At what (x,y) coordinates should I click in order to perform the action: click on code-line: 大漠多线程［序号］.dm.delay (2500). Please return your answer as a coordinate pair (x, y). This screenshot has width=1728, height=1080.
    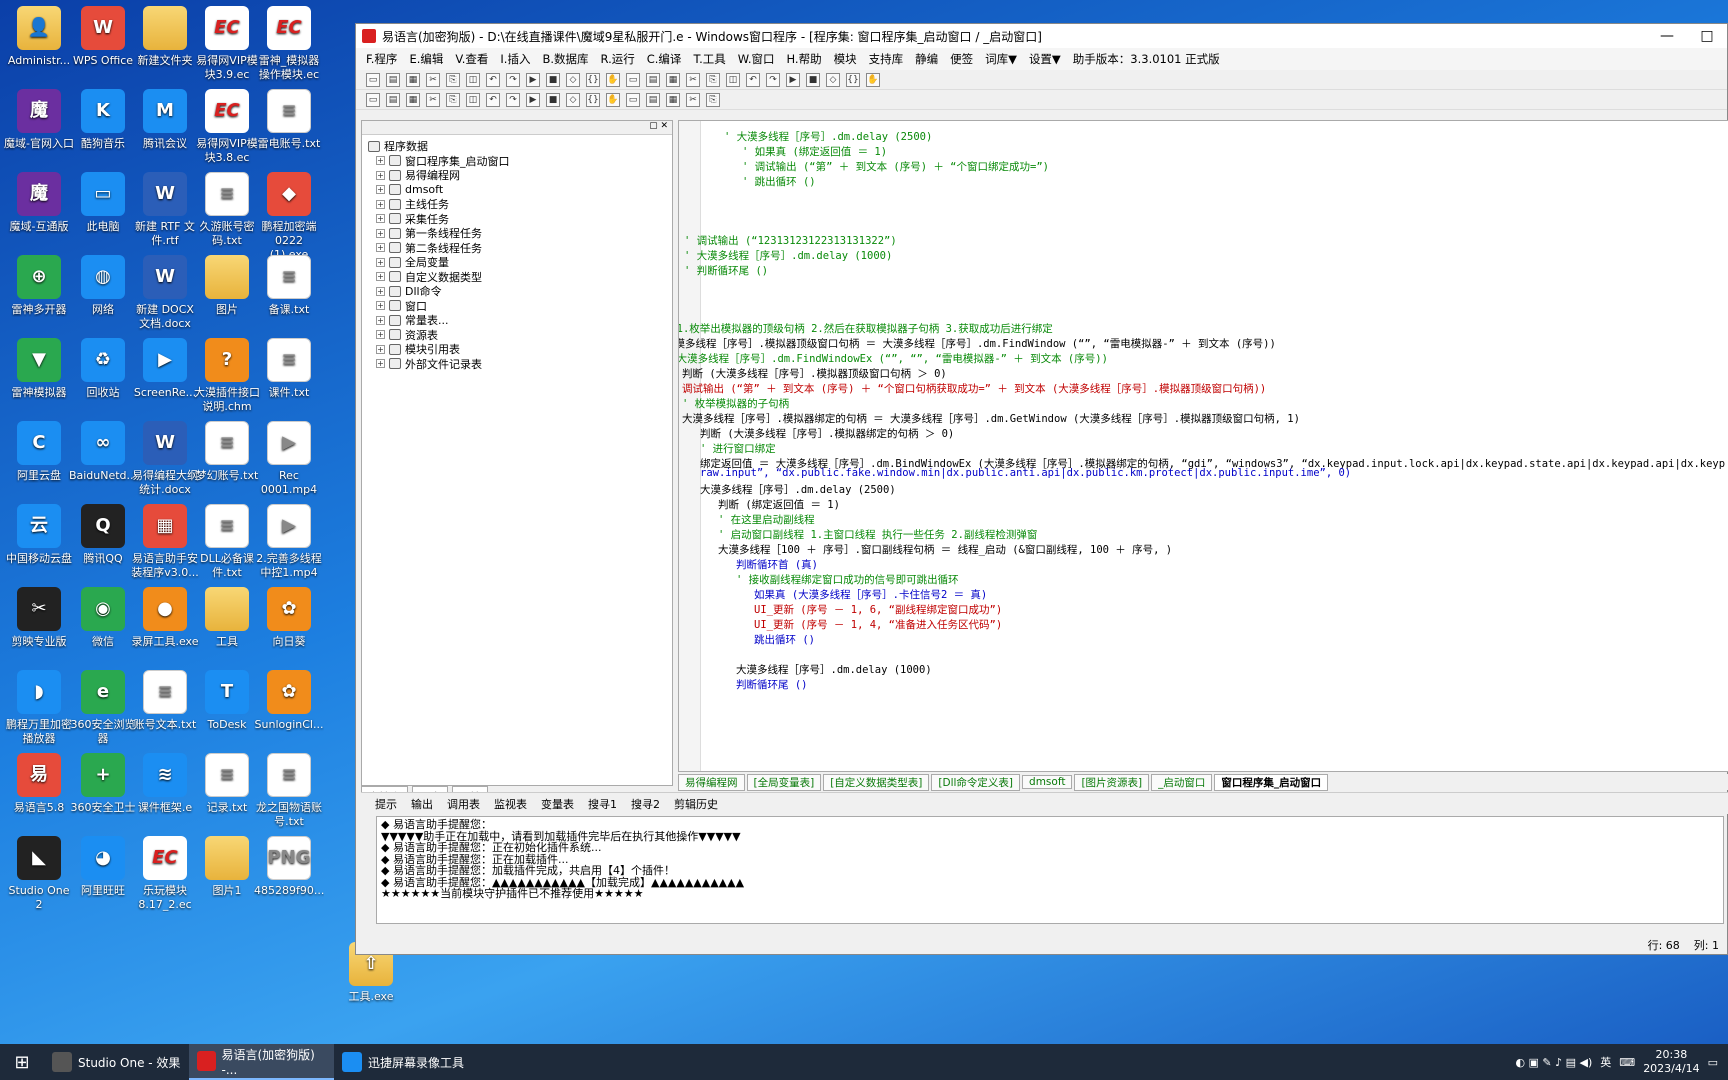
    Looking at the image, I should click on (798, 489).